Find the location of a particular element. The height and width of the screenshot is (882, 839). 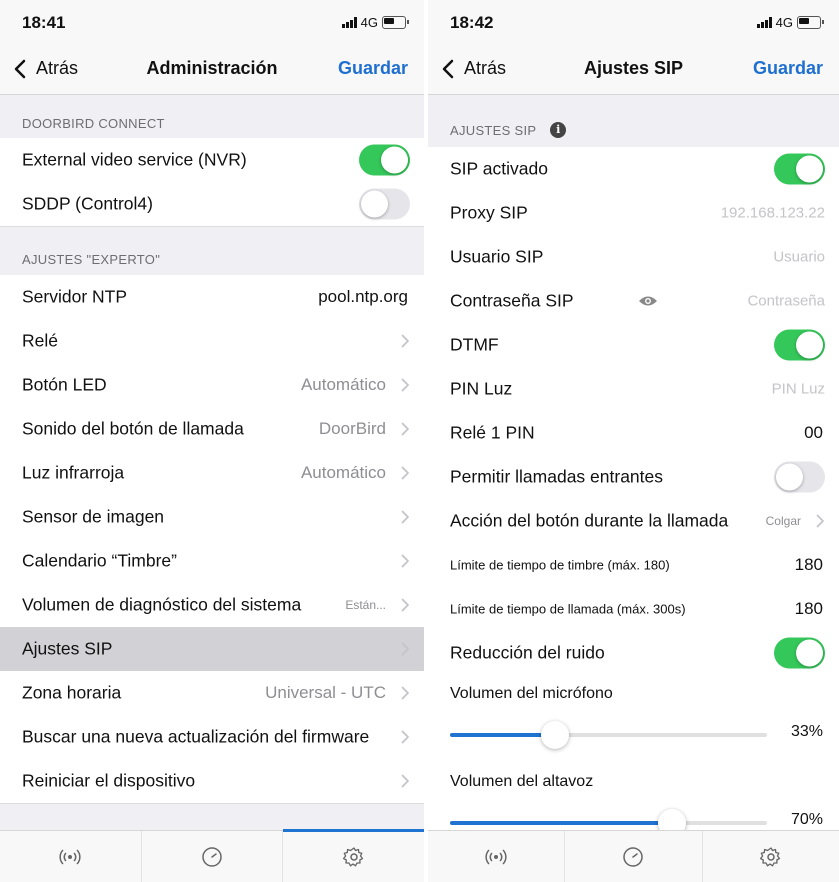

row-value: 180 is located at coordinates (808, 608).